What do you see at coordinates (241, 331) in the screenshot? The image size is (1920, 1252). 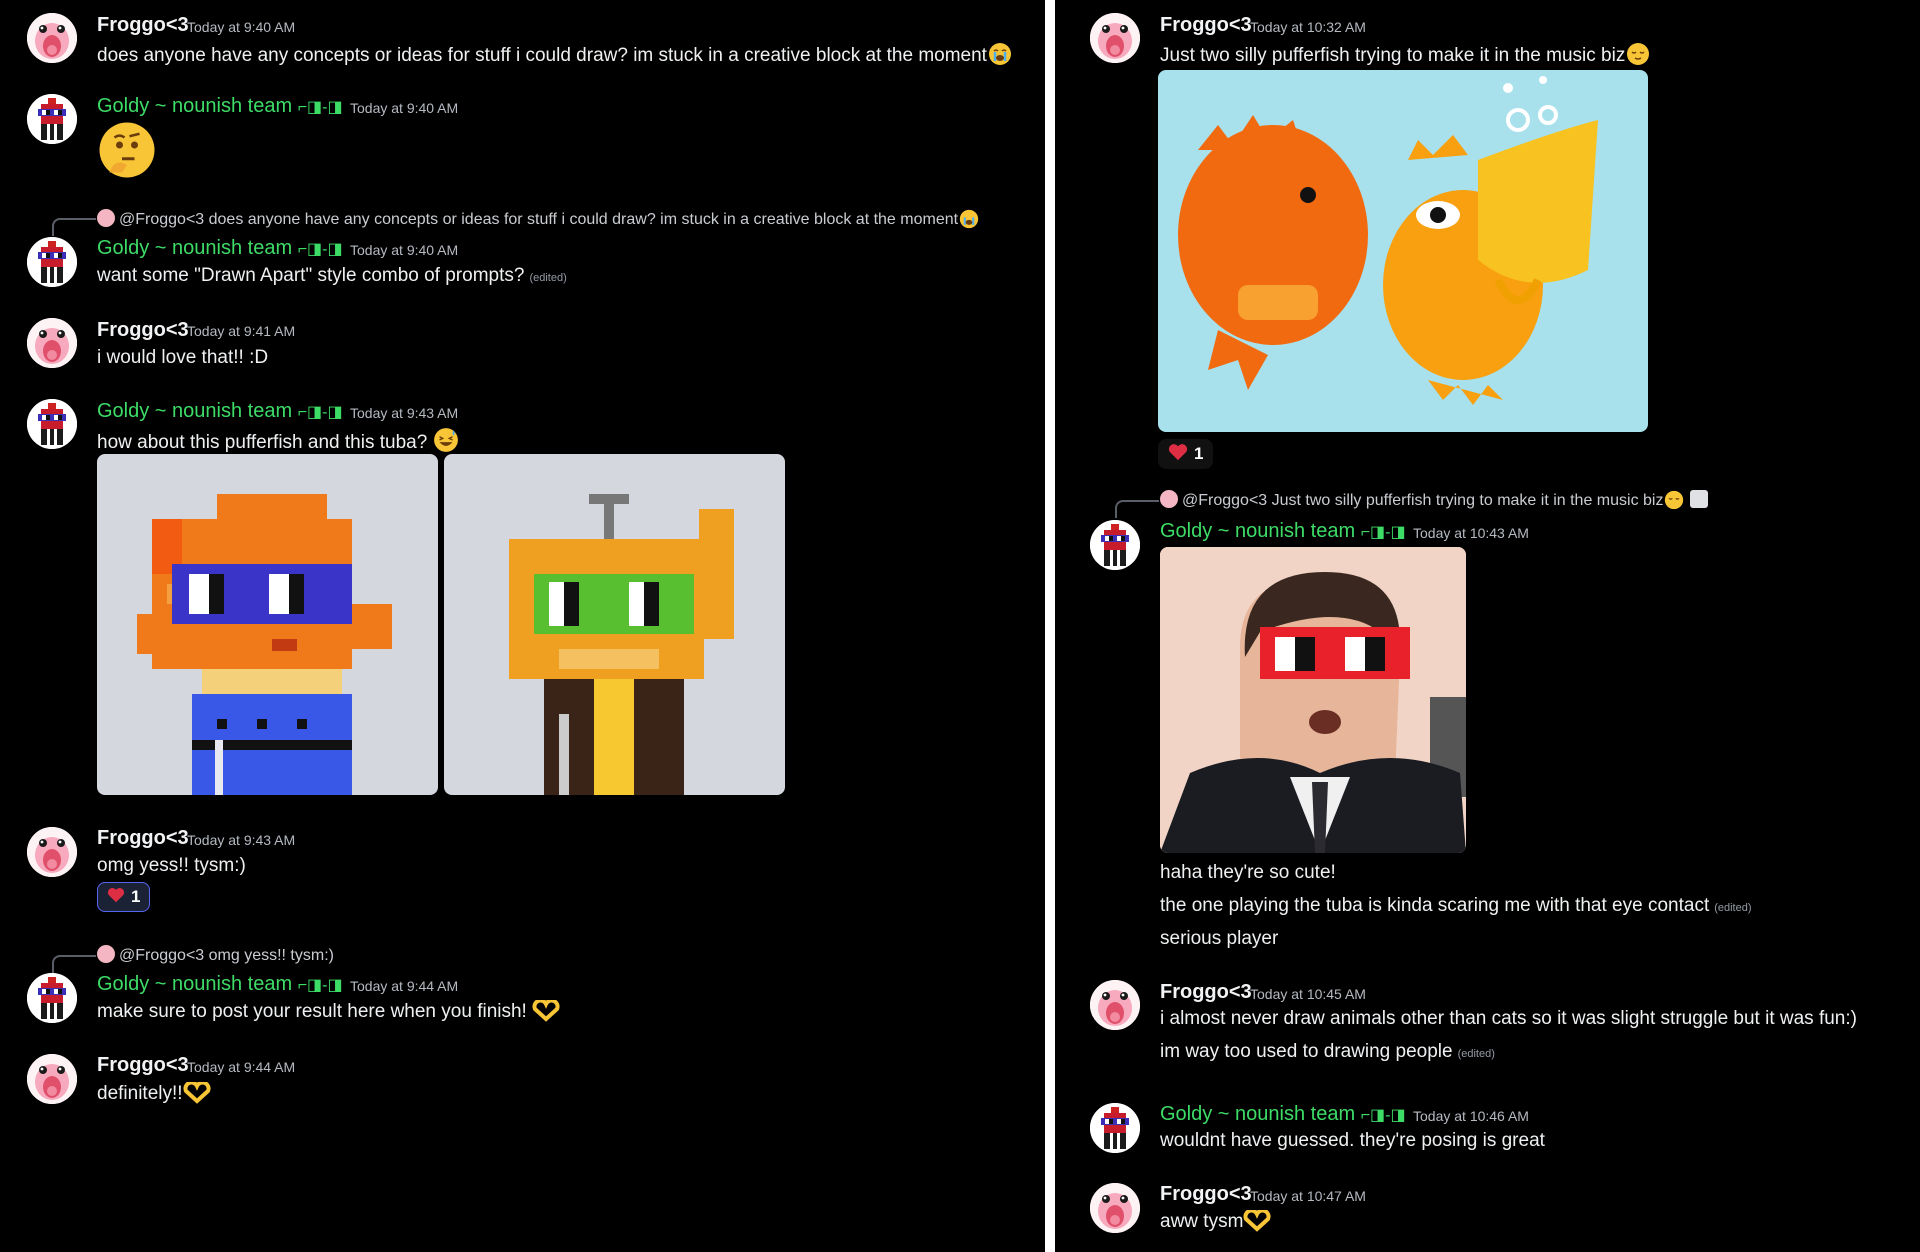 I see `timestamp: Today at 9:41 AM` at bounding box center [241, 331].